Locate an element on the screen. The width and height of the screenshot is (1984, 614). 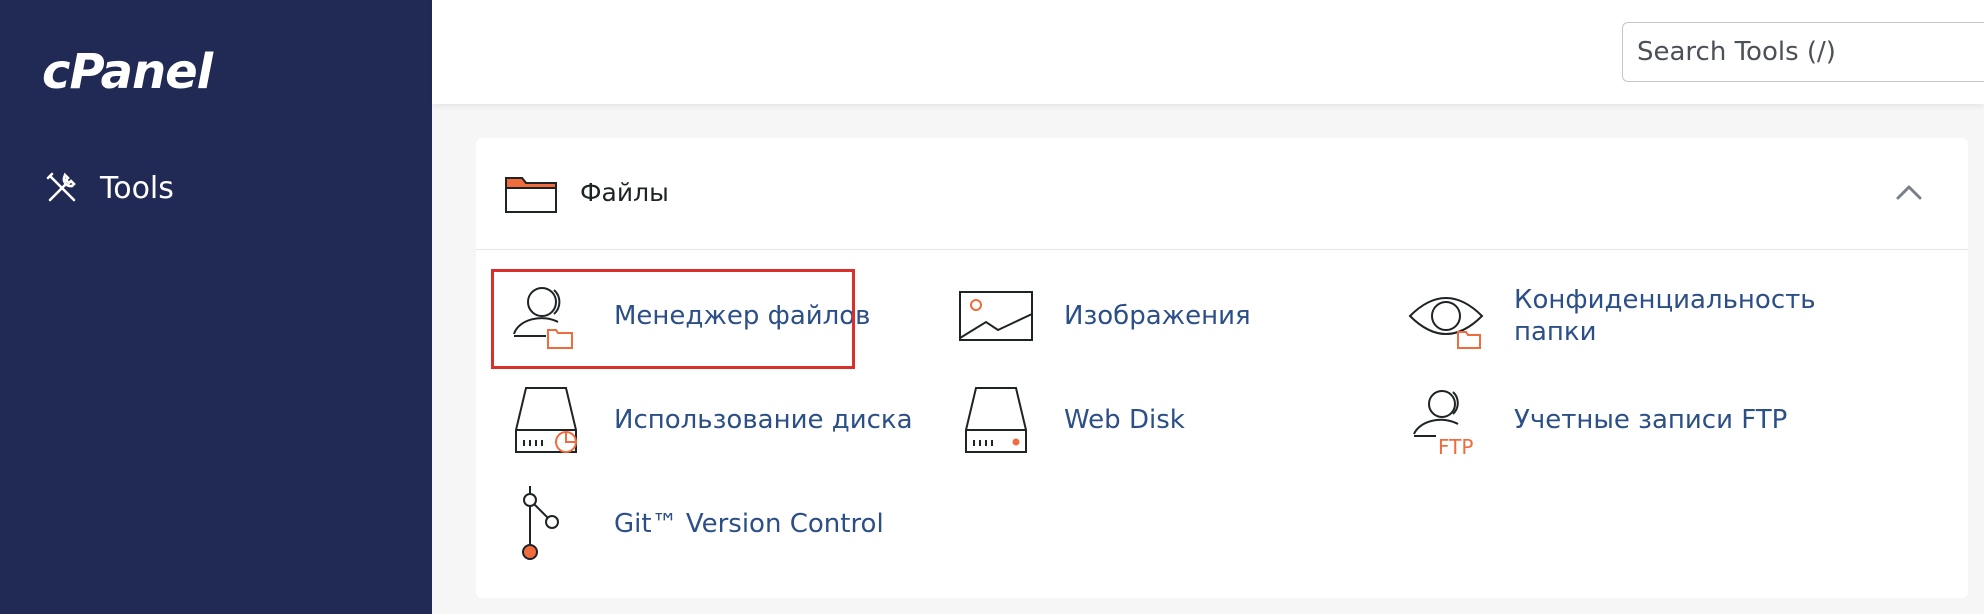
top-bar is located at coordinates (1208, 52).